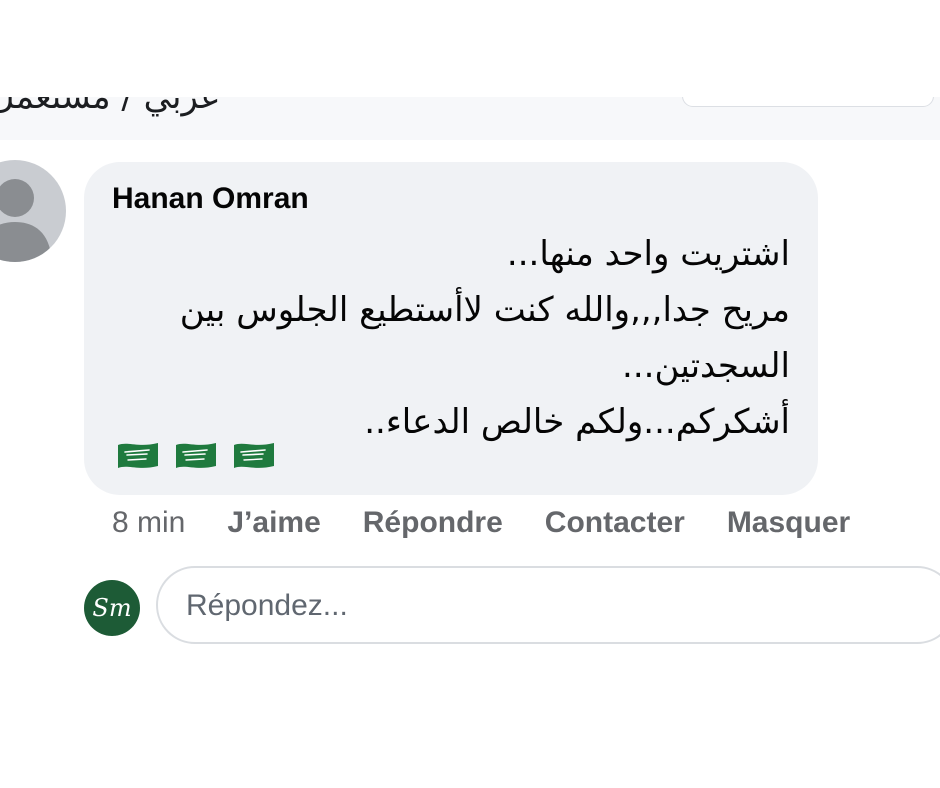  What do you see at coordinates (433, 523) in the screenshot?
I see `reply-button: Répondre` at bounding box center [433, 523].